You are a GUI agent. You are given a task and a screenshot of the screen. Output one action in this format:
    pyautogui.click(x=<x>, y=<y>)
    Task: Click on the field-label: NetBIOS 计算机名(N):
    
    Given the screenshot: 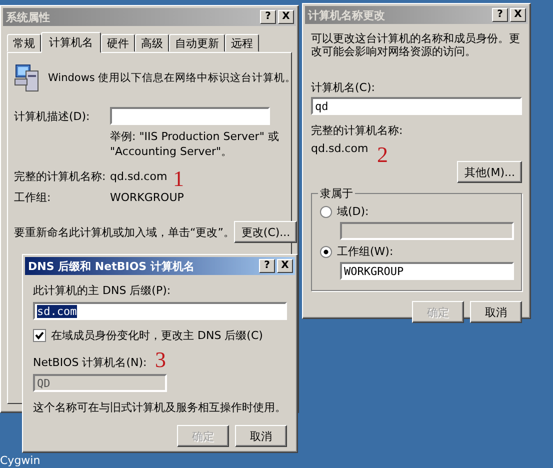 What is the action you would take?
    pyautogui.click(x=90, y=362)
    